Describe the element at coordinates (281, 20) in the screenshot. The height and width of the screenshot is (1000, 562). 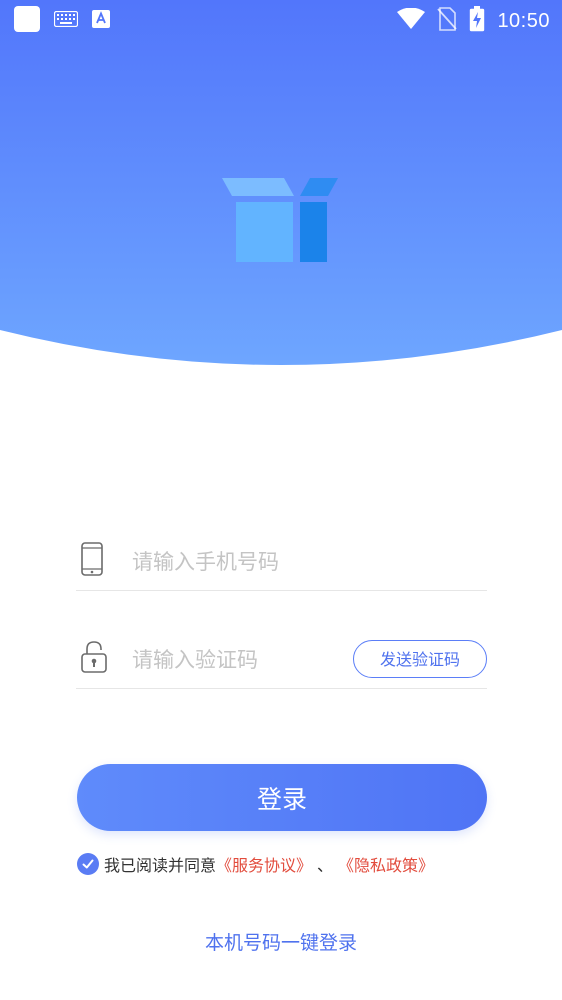
I see `status-bar: 10:50` at that location.